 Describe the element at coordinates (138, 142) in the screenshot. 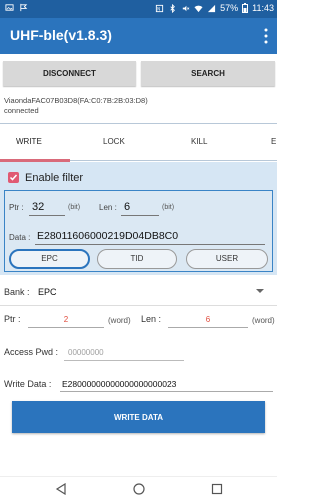

I see `tab-bar: WRITE LOCK KILL E` at that location.